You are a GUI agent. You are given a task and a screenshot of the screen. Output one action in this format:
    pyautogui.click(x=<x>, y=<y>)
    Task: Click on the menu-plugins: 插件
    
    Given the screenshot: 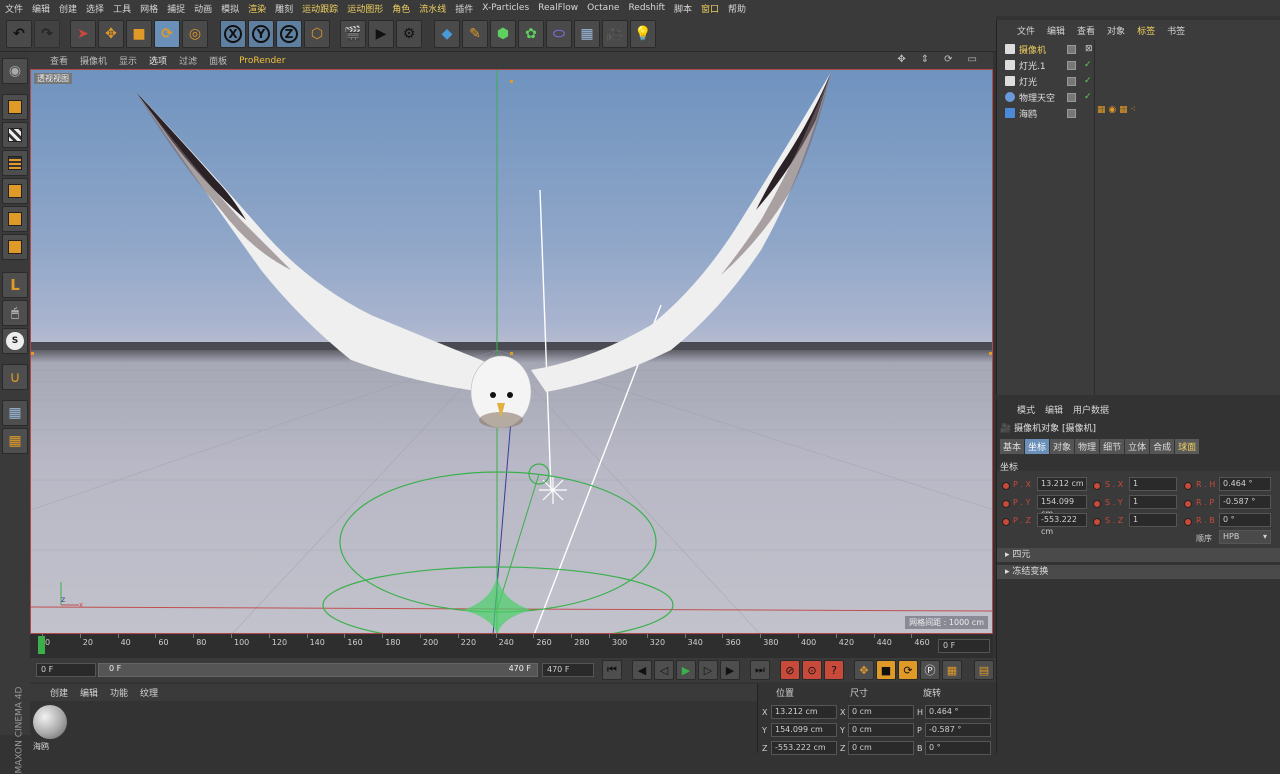 What is the action you would take?
    pyautogui.click(x=464, y=8)
    